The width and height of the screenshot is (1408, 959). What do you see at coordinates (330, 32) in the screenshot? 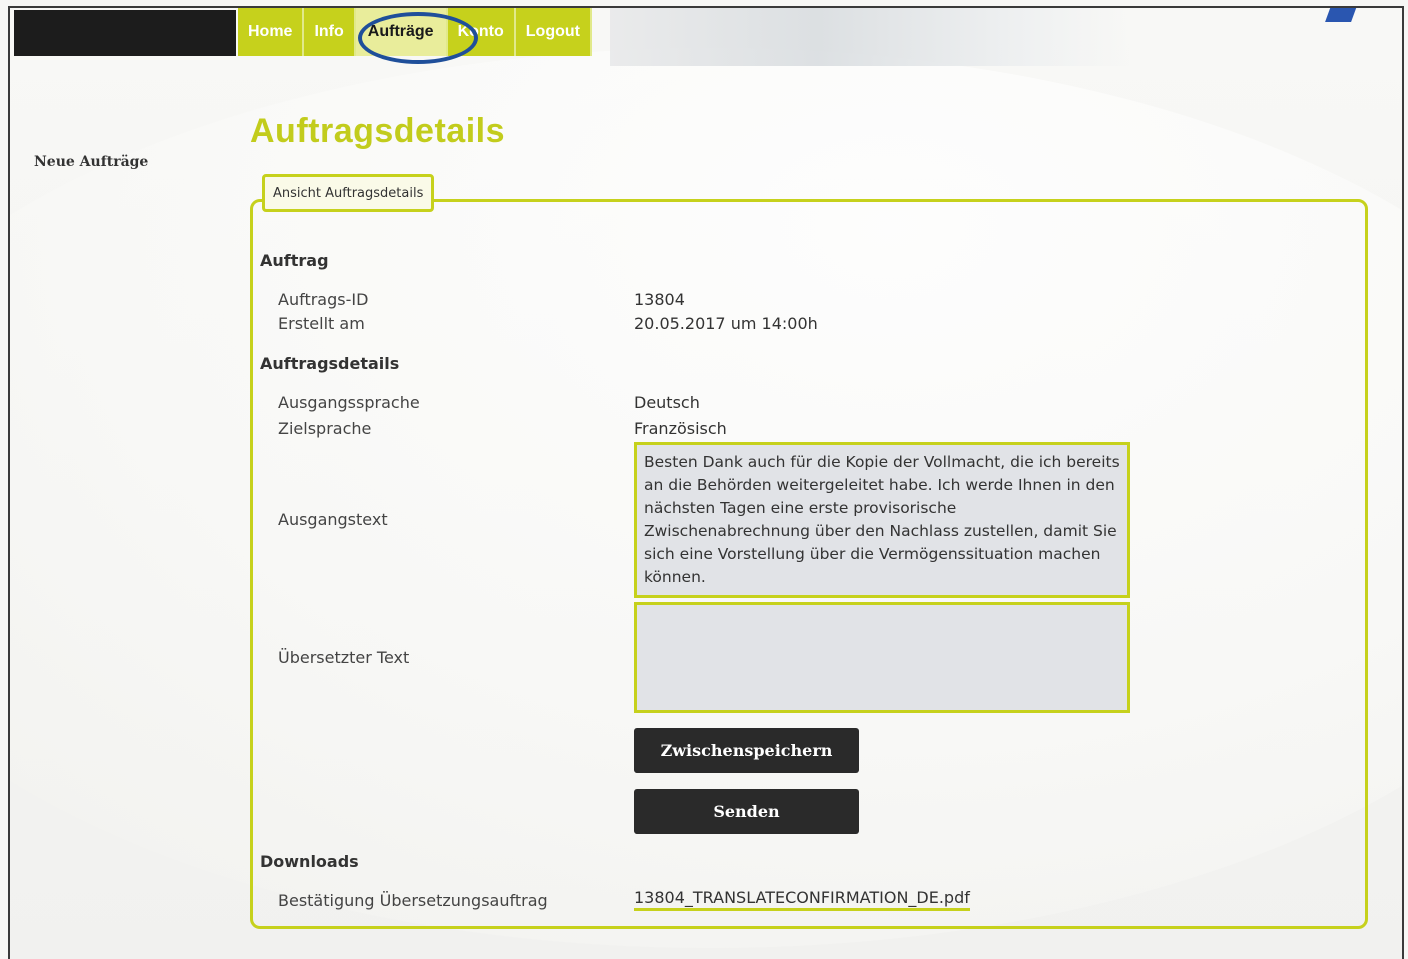
I see `nav-info: Info` at bounding box center [330, 32].